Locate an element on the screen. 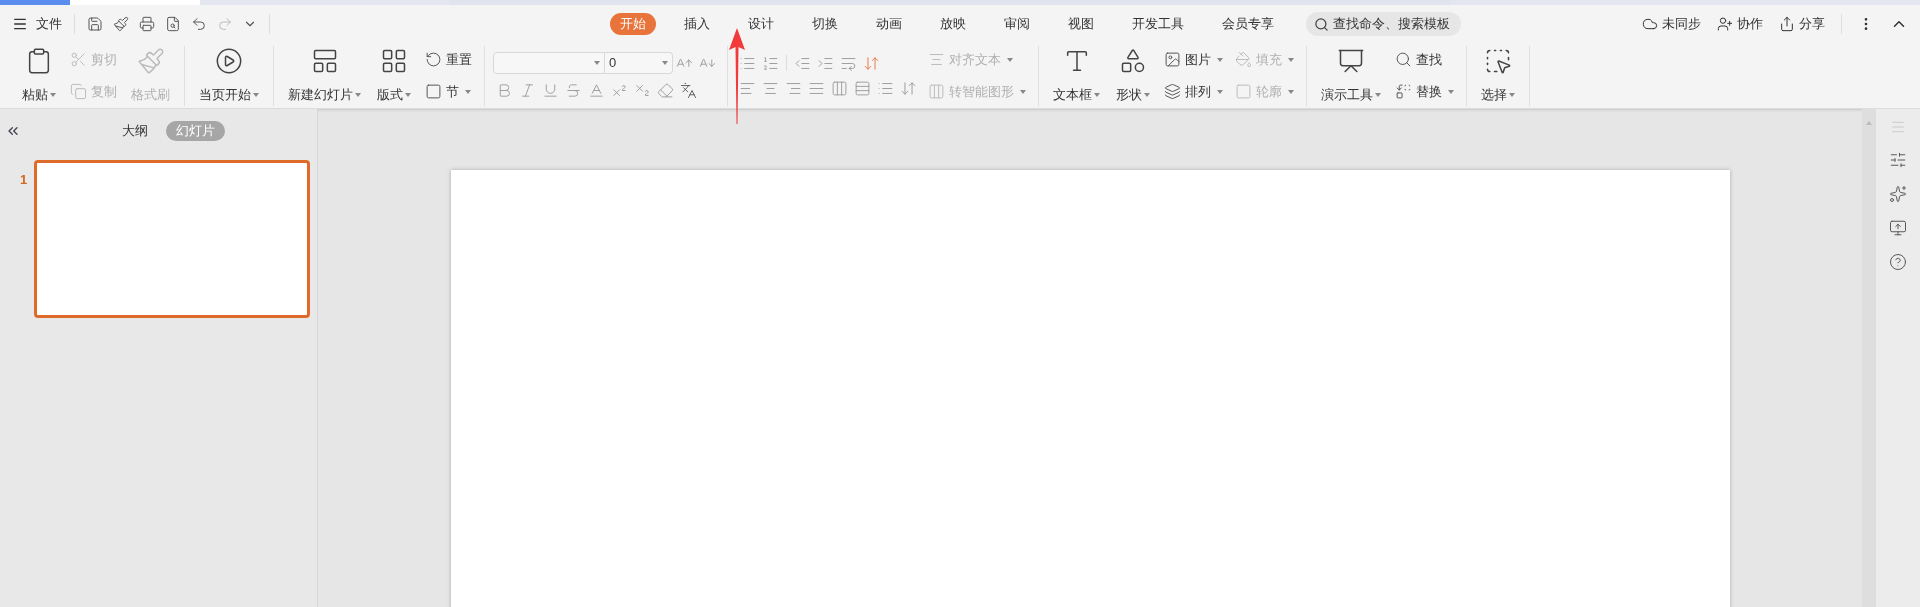 The image size is (1920, 607). ribbon-tab: 开发工具 is located at coordinates (1158, 24).